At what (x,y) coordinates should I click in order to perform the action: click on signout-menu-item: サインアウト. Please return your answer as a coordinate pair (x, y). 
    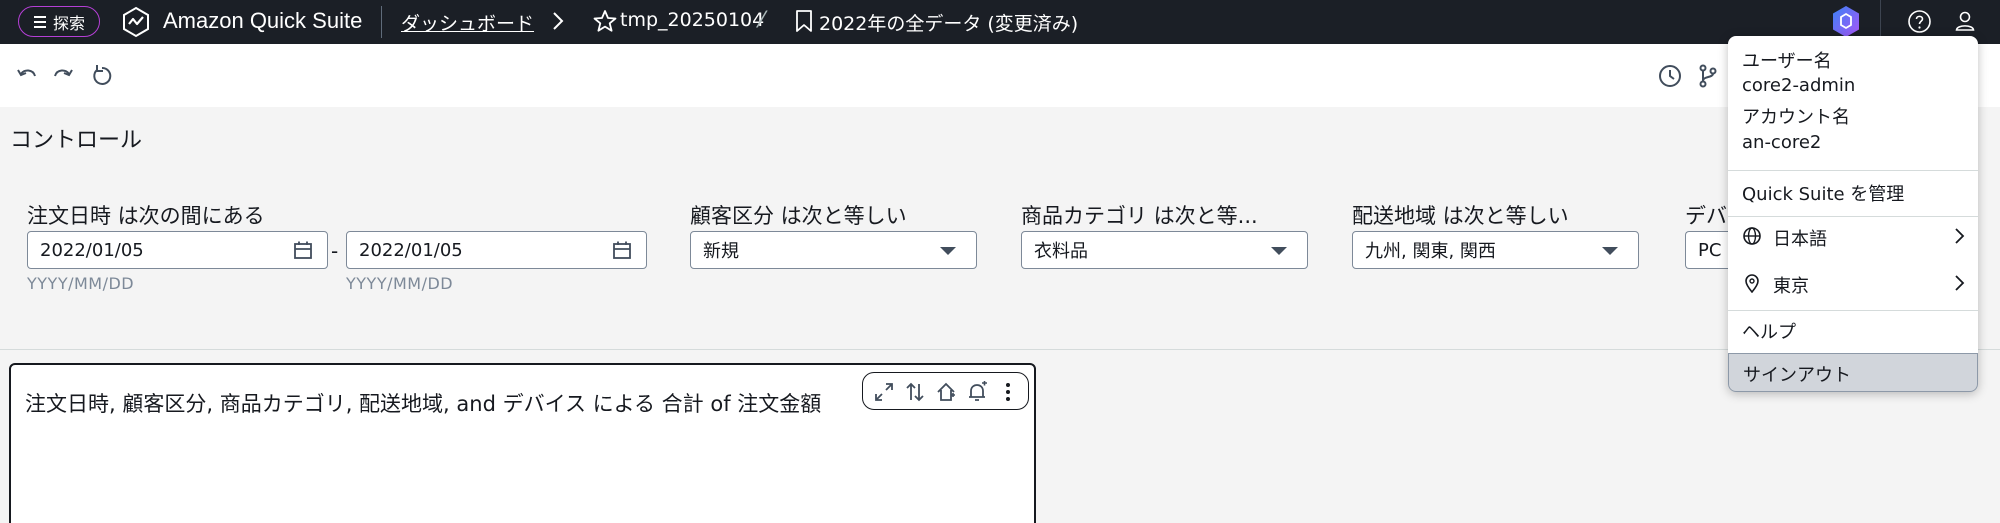
    Looking at the image, I should click on (1853, 372).